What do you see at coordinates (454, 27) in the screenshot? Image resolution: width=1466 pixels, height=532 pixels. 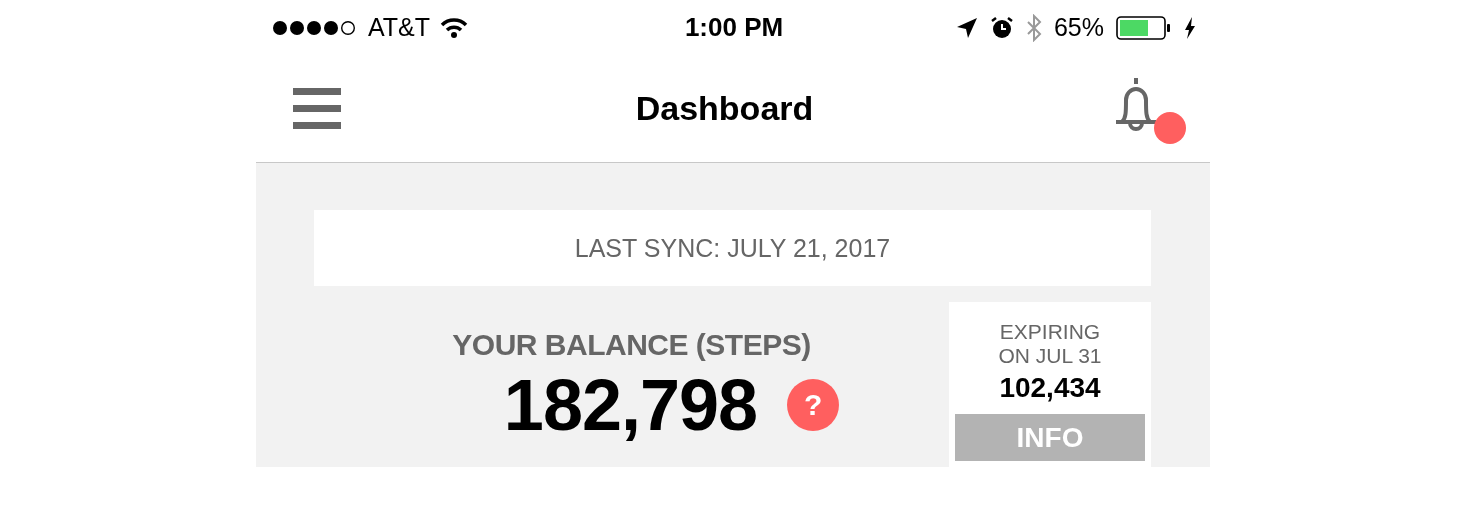 I see `wifi-icon` at bounding box center [454, 27].